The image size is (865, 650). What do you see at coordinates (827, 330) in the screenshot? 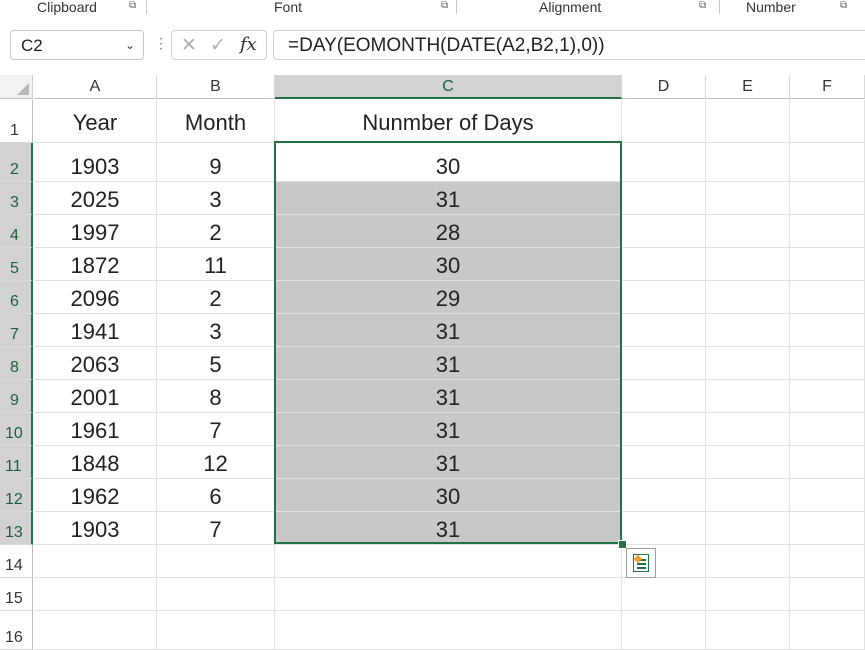
I see `cell-f7` at bounding box center [827, 330].